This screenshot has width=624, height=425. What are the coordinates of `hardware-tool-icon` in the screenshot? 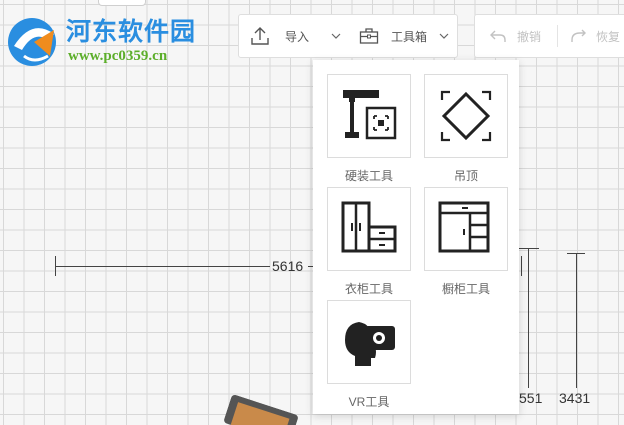 It's located at (370, 115).